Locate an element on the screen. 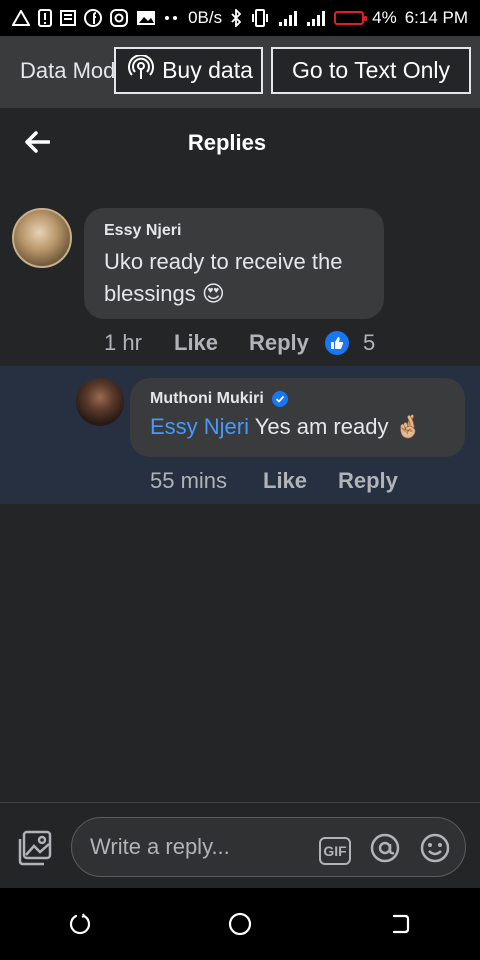 The image size is (480, 960). recents-button is located at coordinates (80, 924).